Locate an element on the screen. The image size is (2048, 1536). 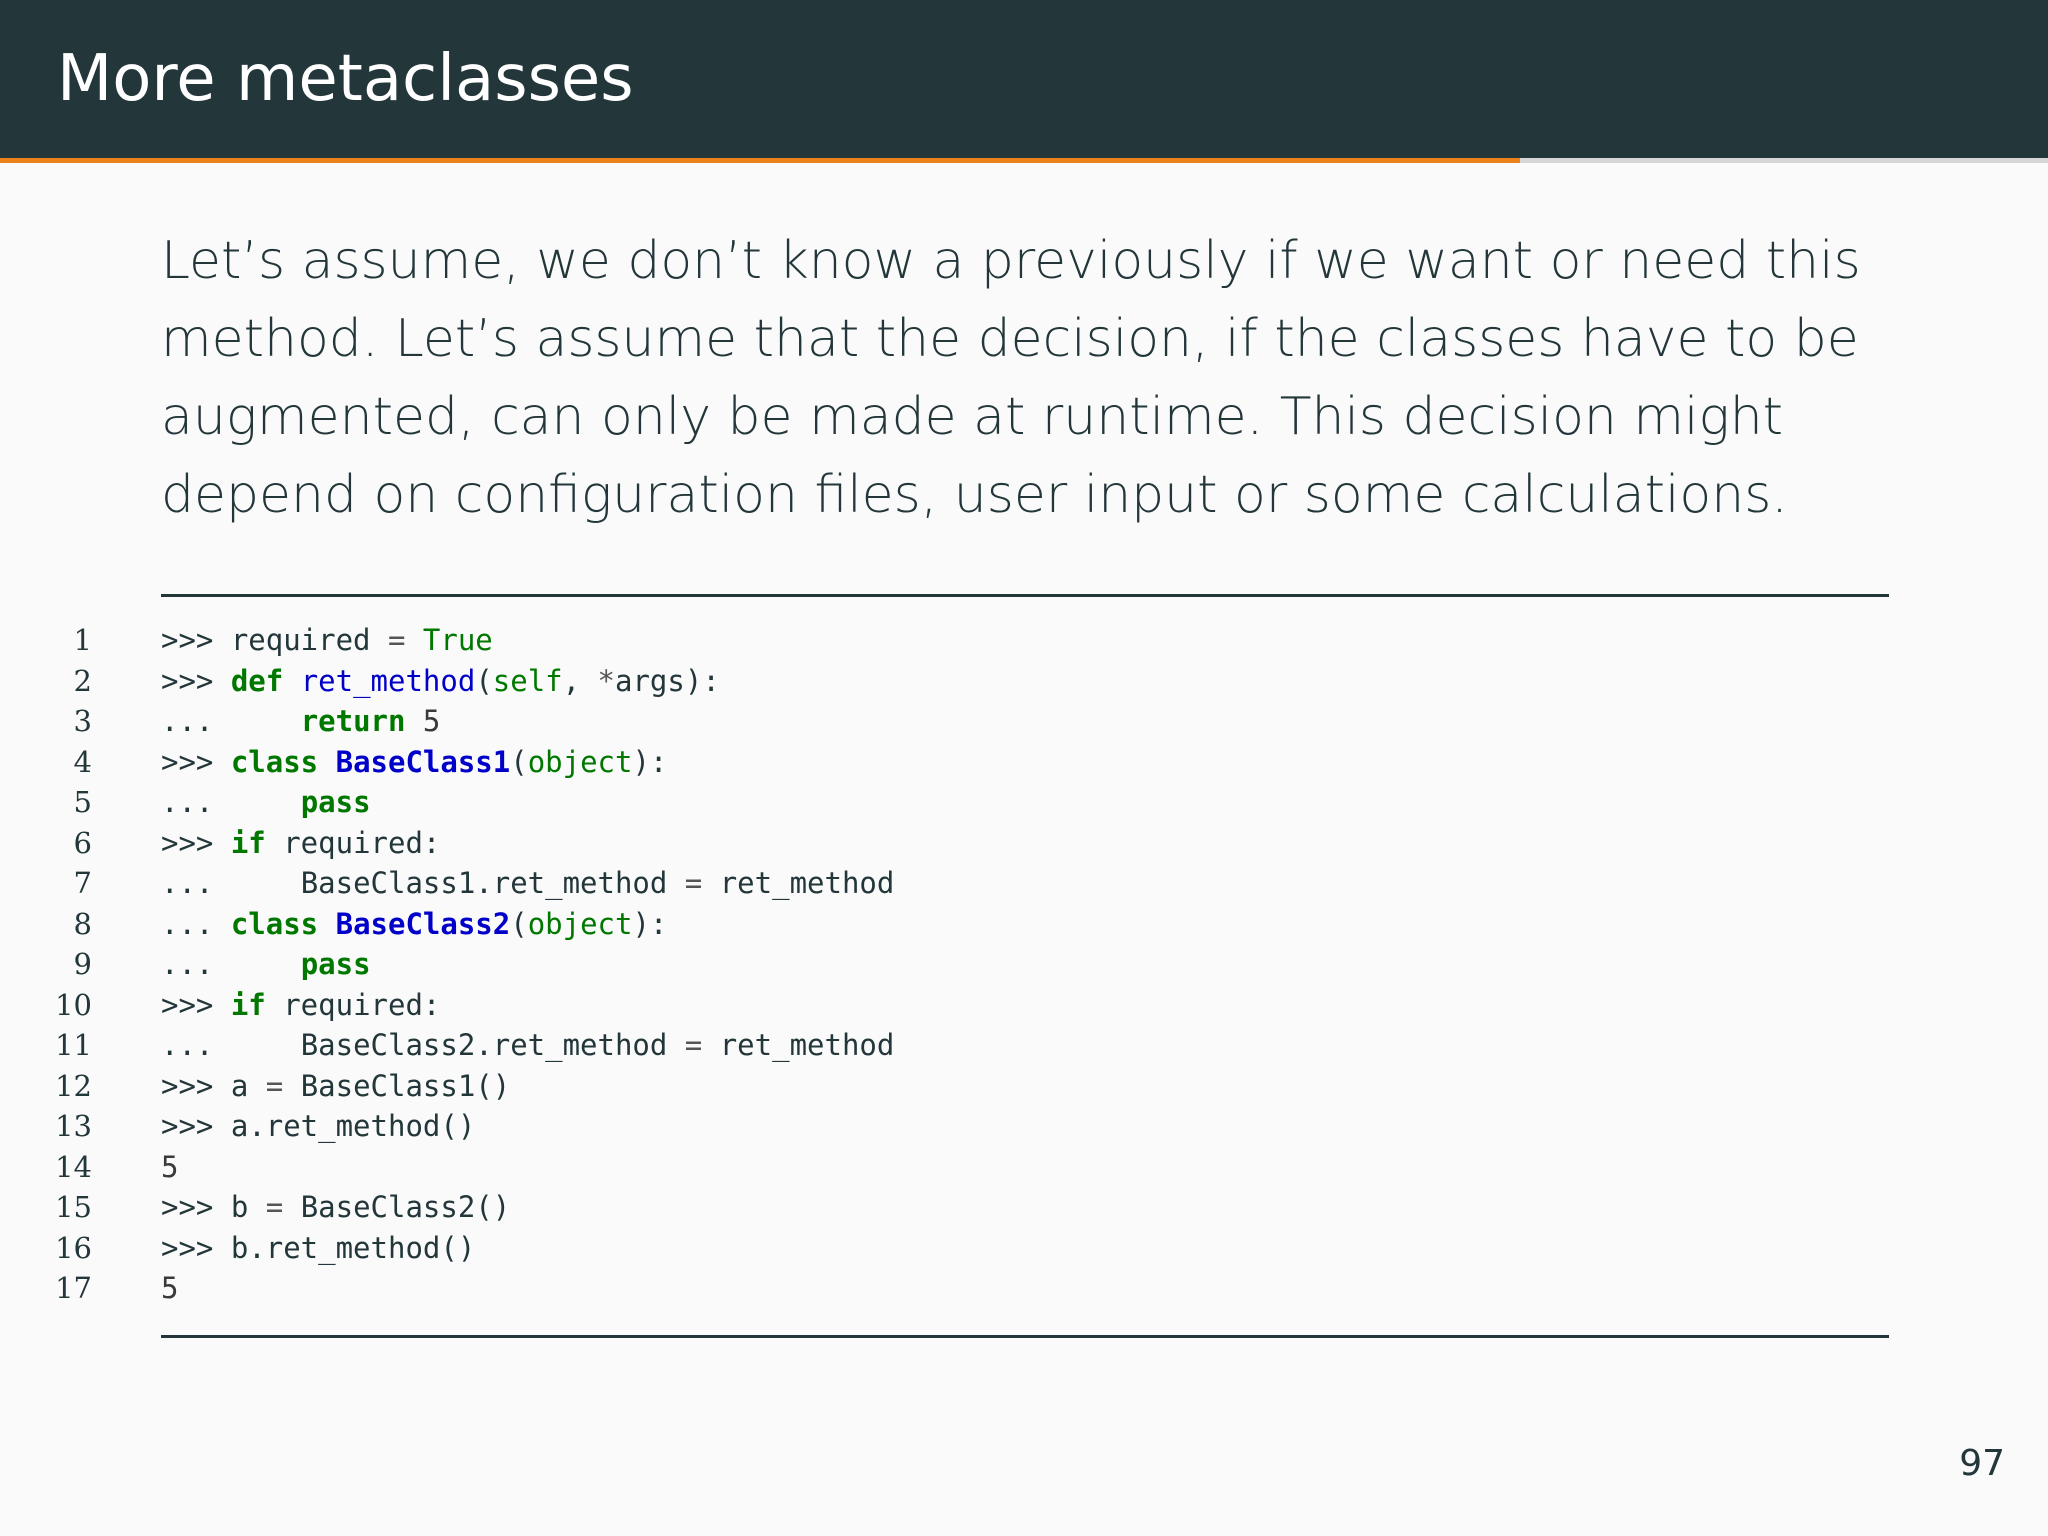
code-text: >>> class BaseClass1(object): is located at coordinates (414, 762).